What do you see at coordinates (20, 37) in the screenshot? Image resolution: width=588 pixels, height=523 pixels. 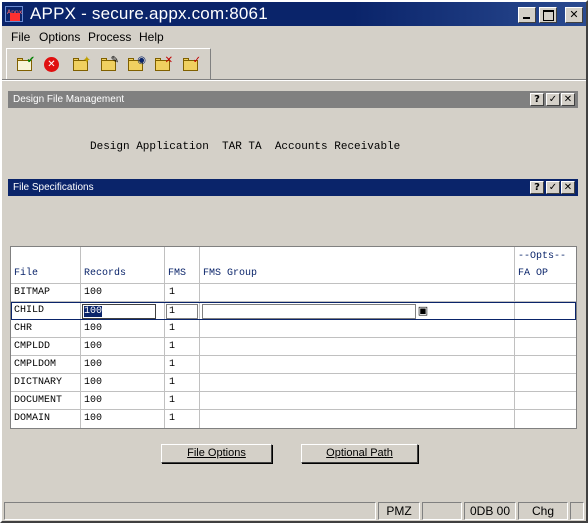 I see `menu-file: File` at bounding box center [20, 37].